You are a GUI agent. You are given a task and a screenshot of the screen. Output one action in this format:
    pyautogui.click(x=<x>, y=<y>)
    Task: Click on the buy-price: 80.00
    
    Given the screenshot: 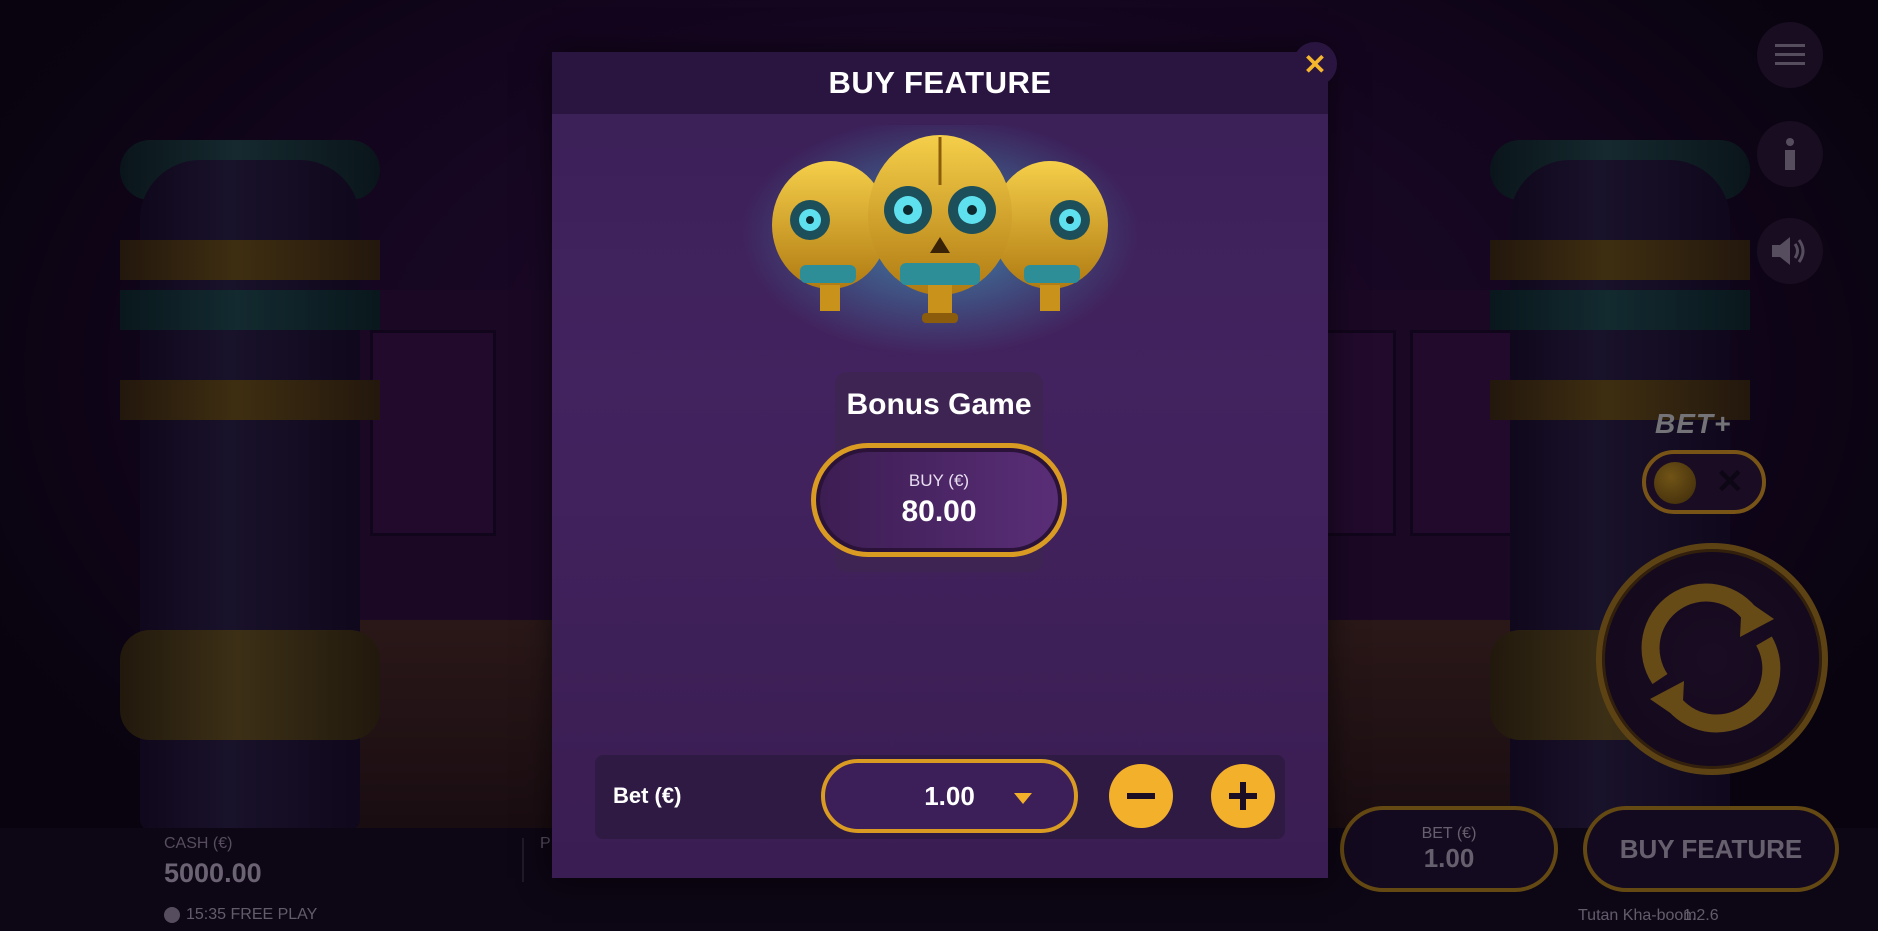 What is the action you would take?
    pyautogui.click(x=939, y=511)
    